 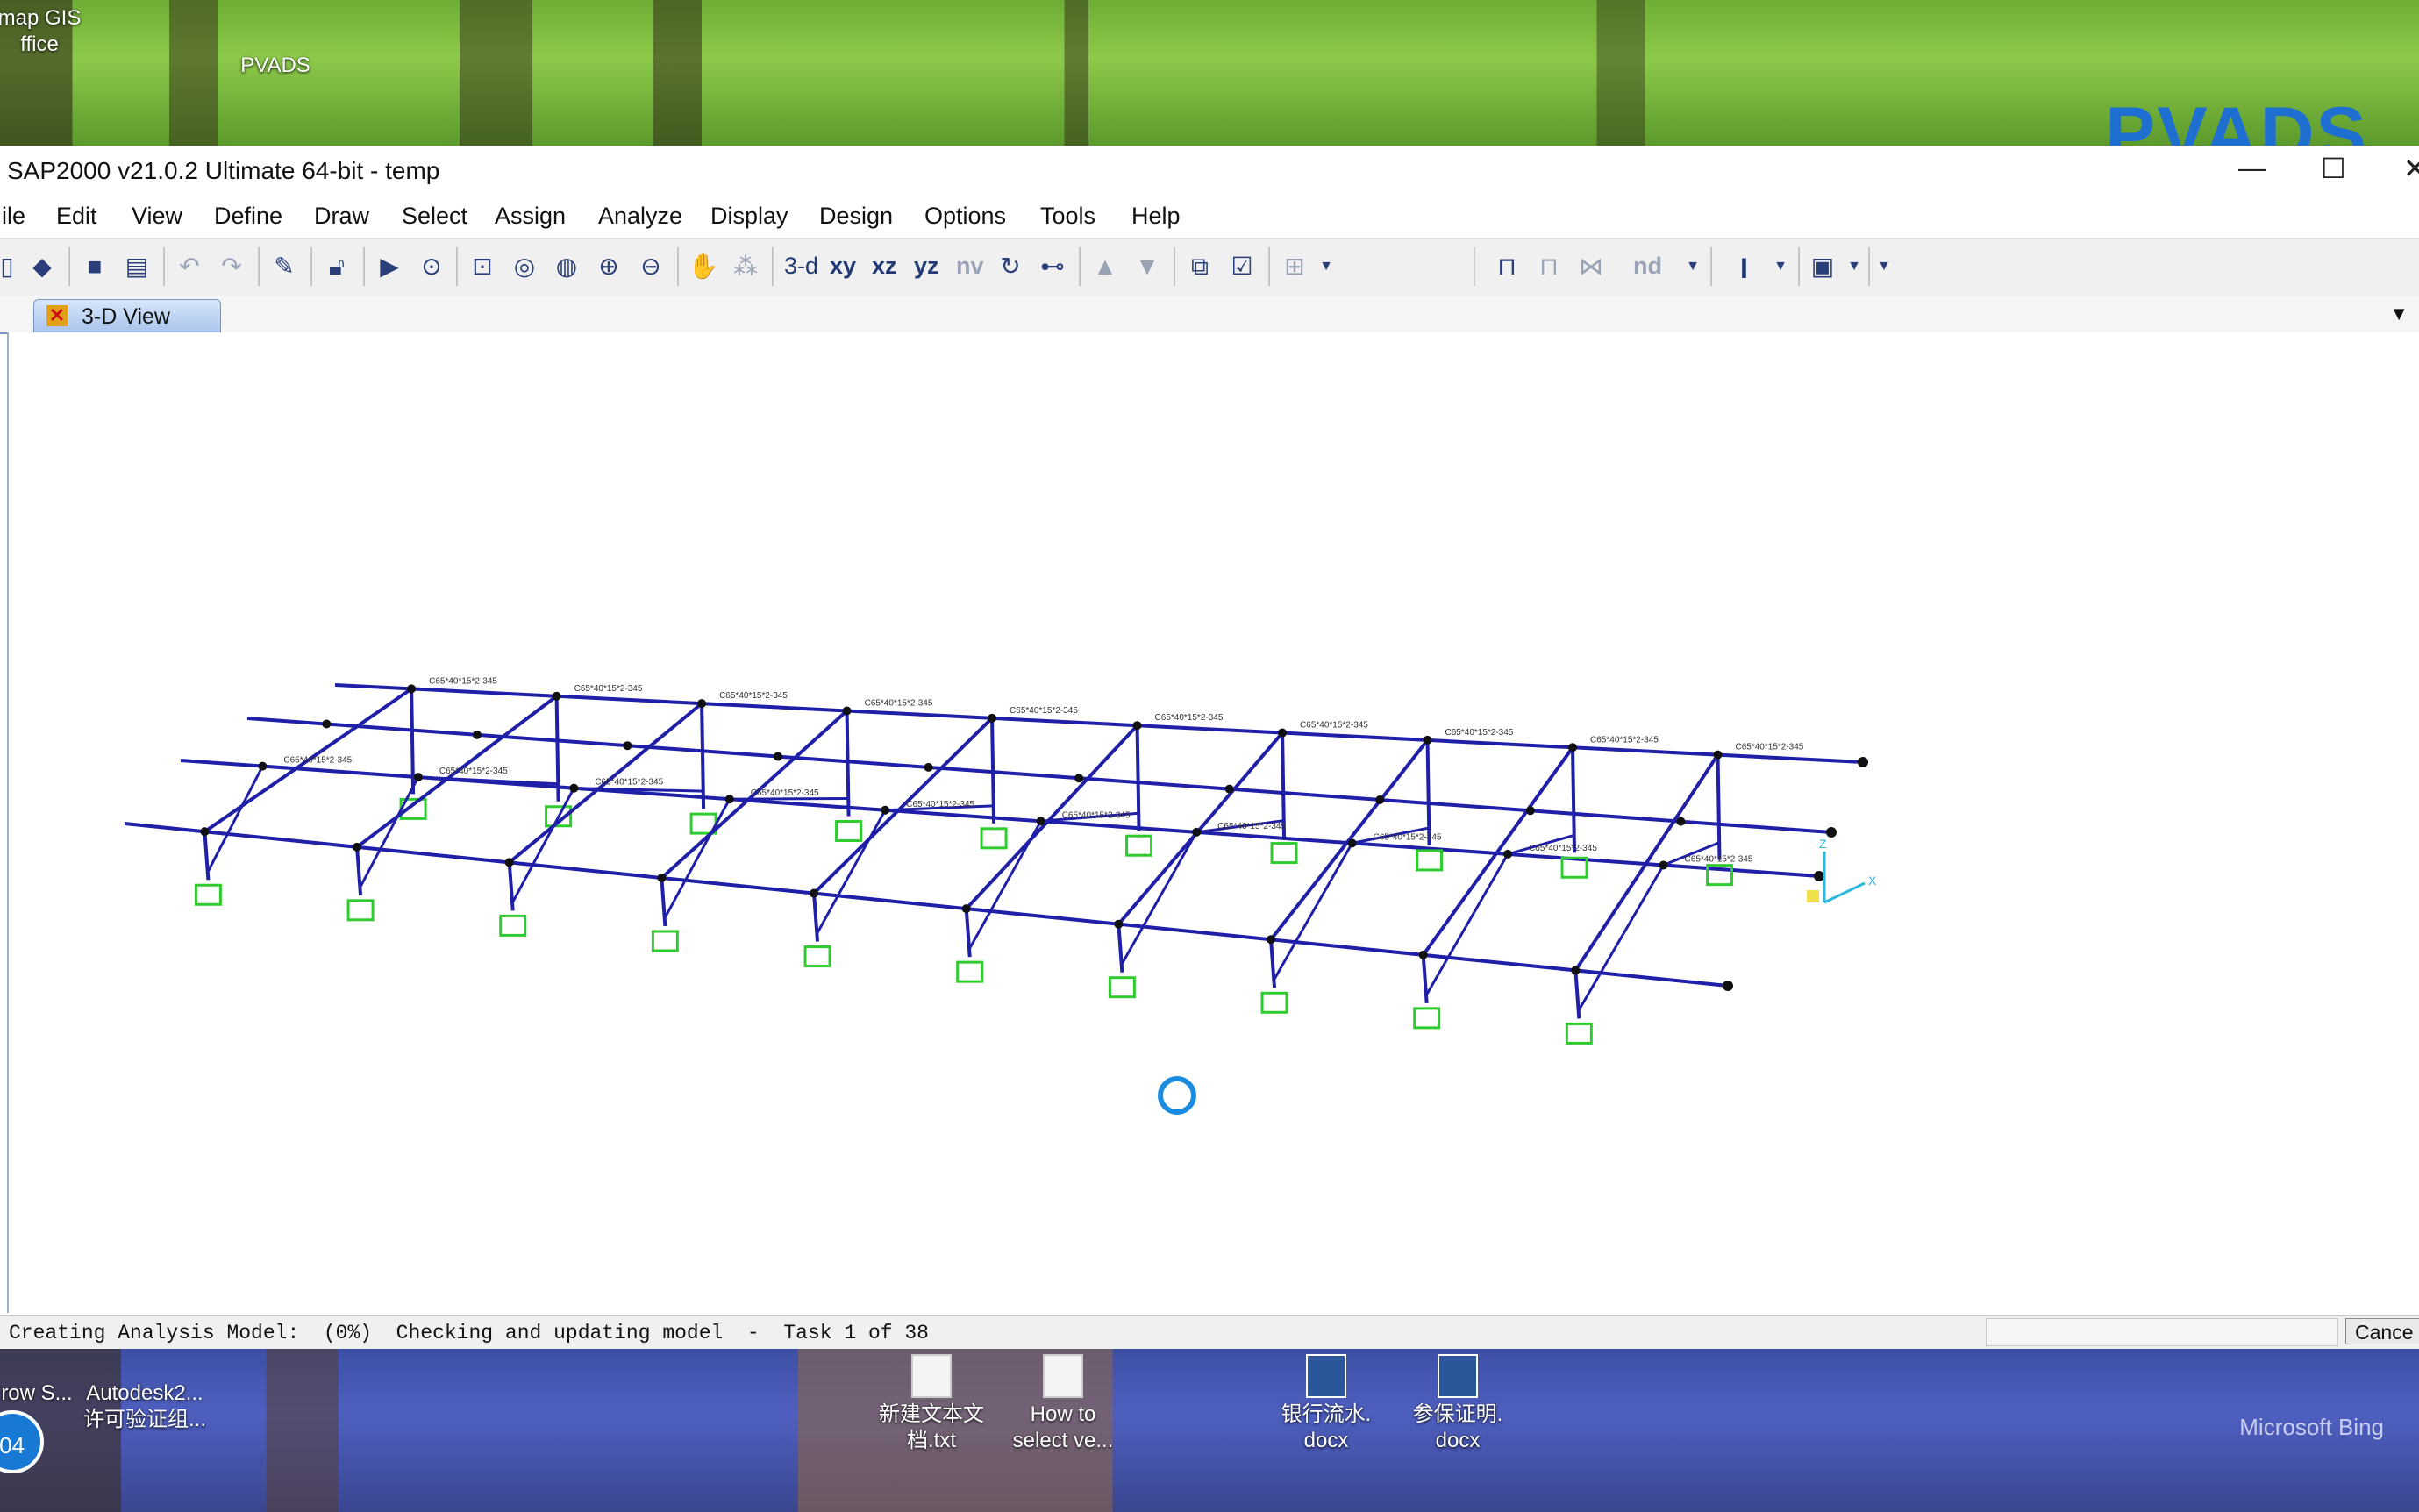 What do you see at coordinates (431, 266) in the screenshot?
I see `run-now-icon: ⊙` at bounding box center [431, 266].